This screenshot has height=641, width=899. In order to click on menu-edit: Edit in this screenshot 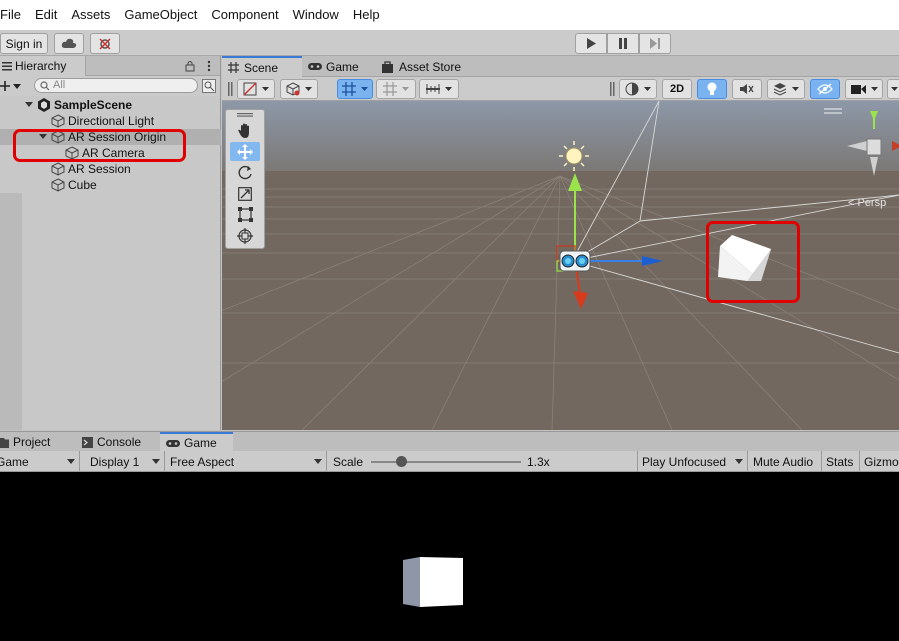, I will do `click(46, 15)`.